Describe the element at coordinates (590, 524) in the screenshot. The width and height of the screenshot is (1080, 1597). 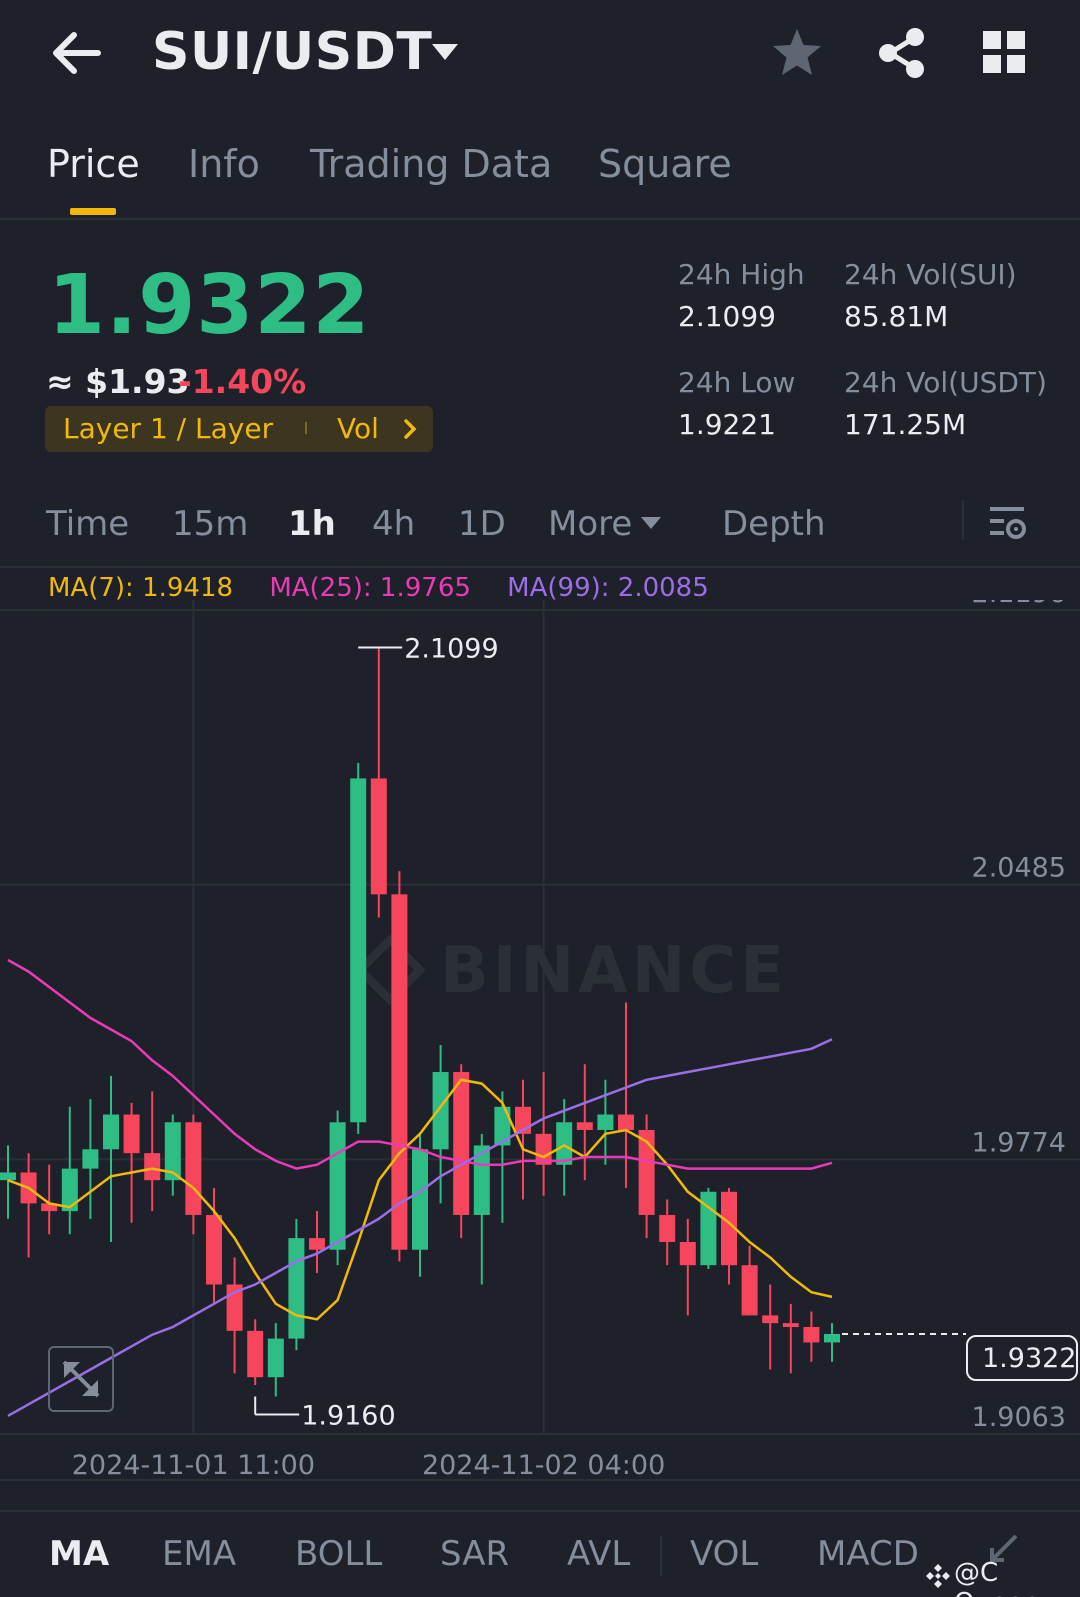
I see `timeframe-more: More` at that location.